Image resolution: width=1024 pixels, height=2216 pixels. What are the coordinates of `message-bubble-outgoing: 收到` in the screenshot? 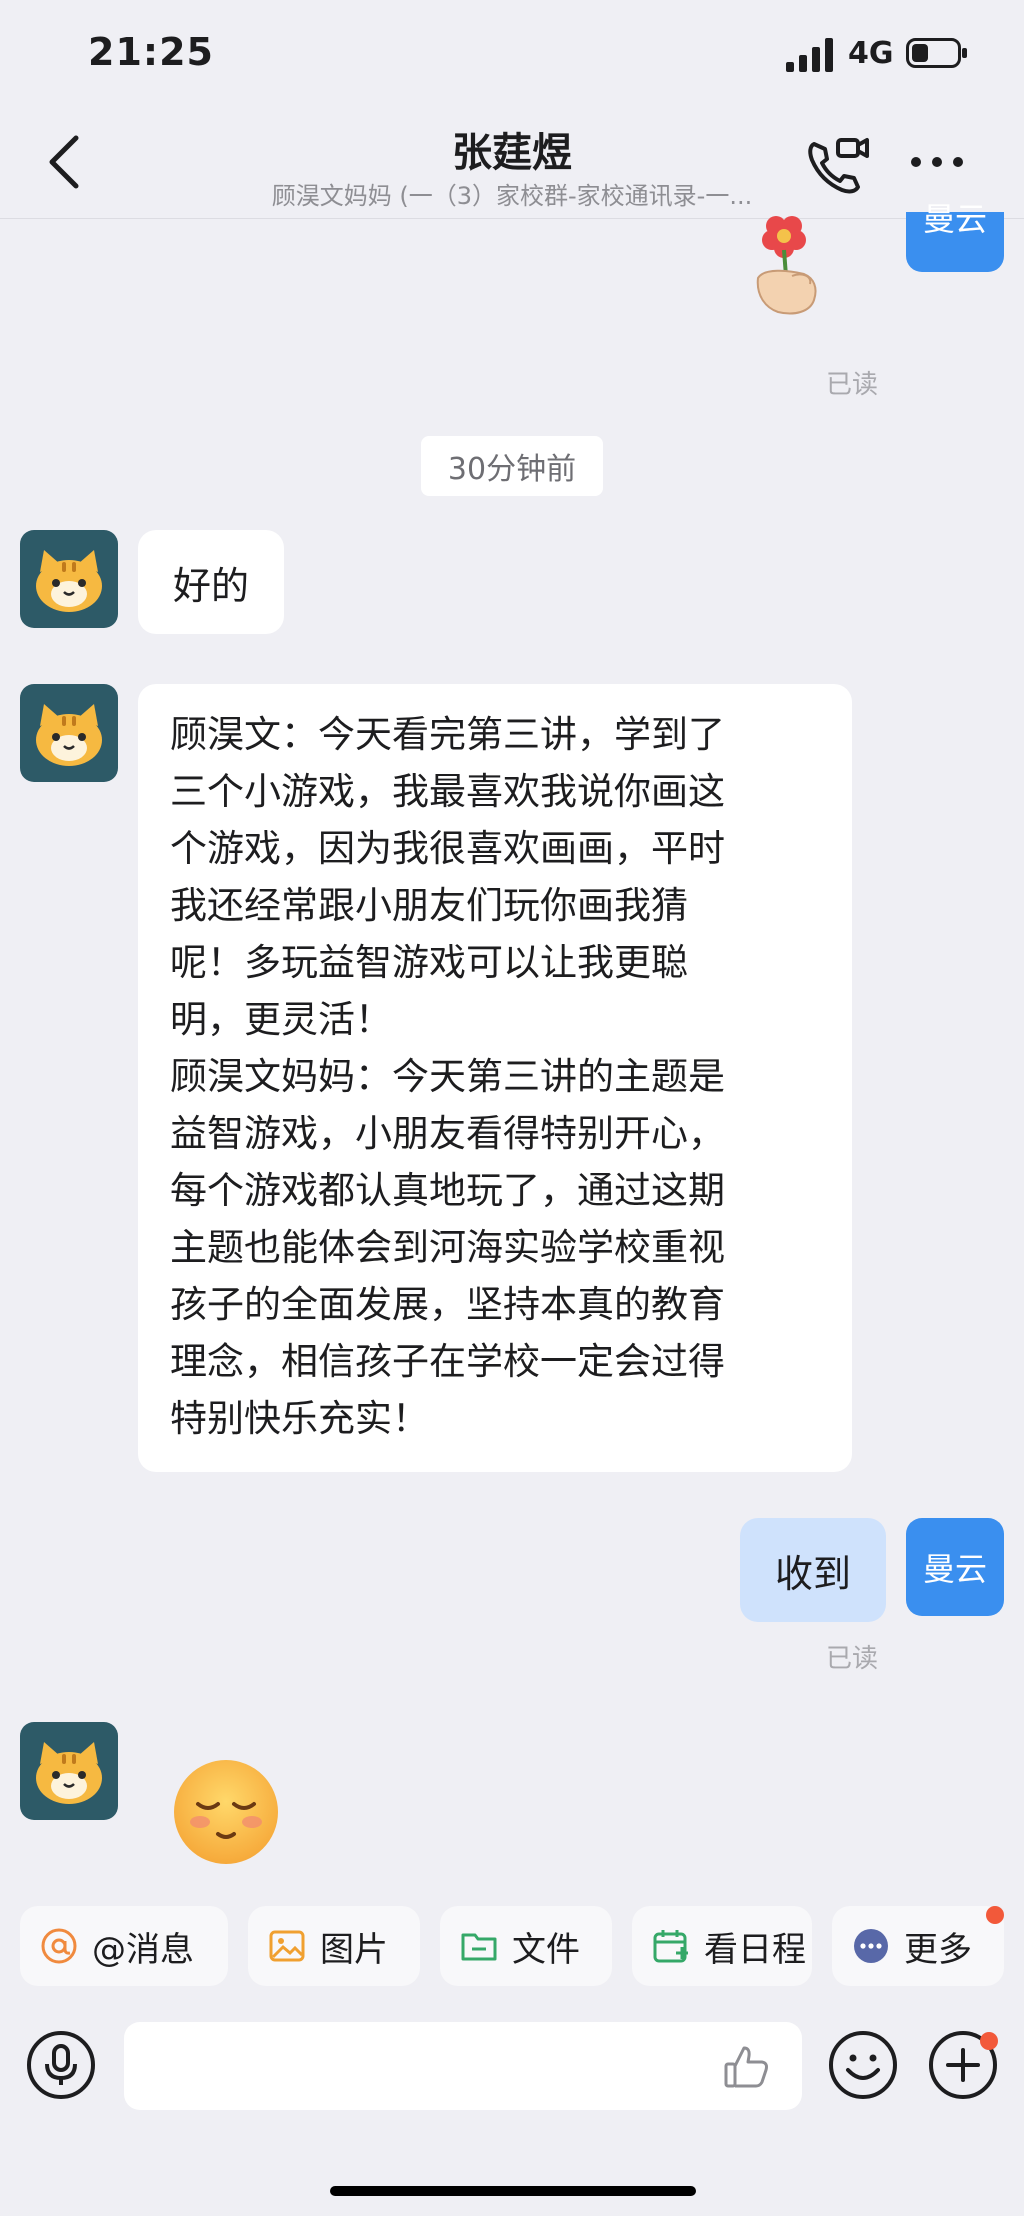 It's located at (813, 1570).